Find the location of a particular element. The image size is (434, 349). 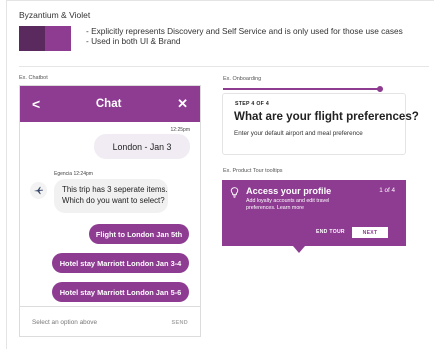

option-hotel-1-button: Hotel stay Marriott London Jan 3-4 is located at coordinates (120, 263).